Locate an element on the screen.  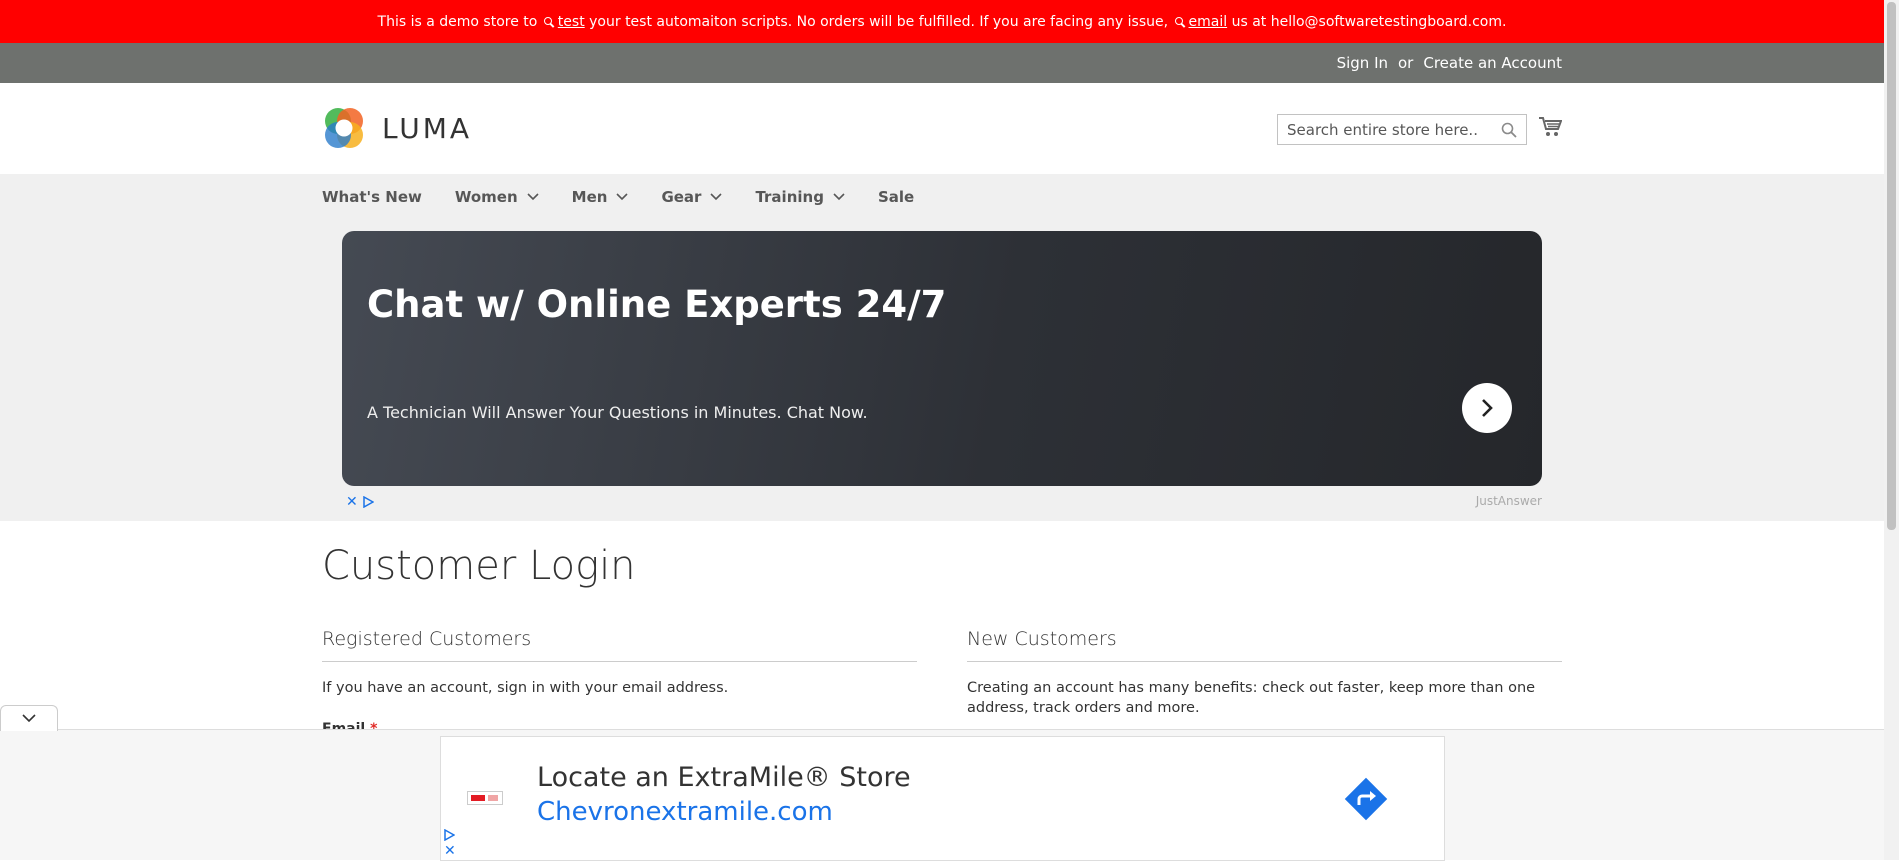
luma-logo-icon is located at coordinates (344, 128).